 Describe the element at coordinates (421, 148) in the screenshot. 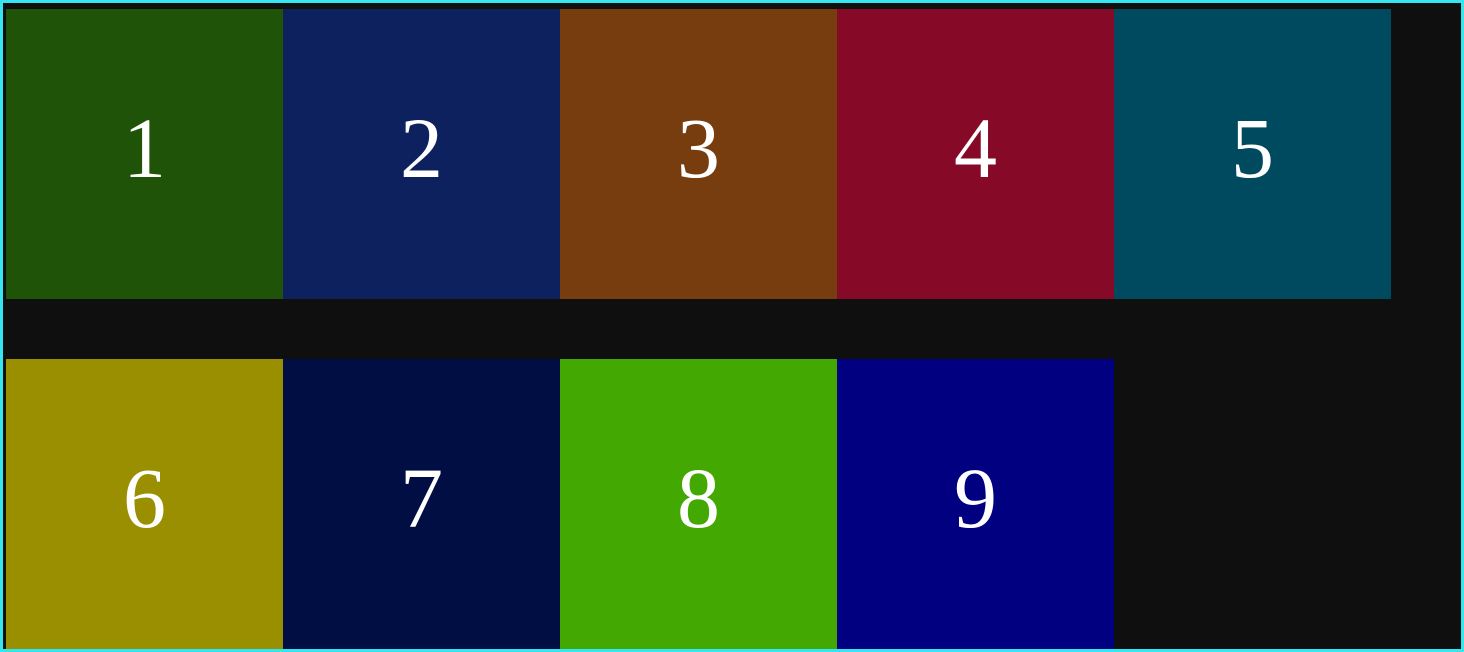

I see `tile-label: 2` at that location.